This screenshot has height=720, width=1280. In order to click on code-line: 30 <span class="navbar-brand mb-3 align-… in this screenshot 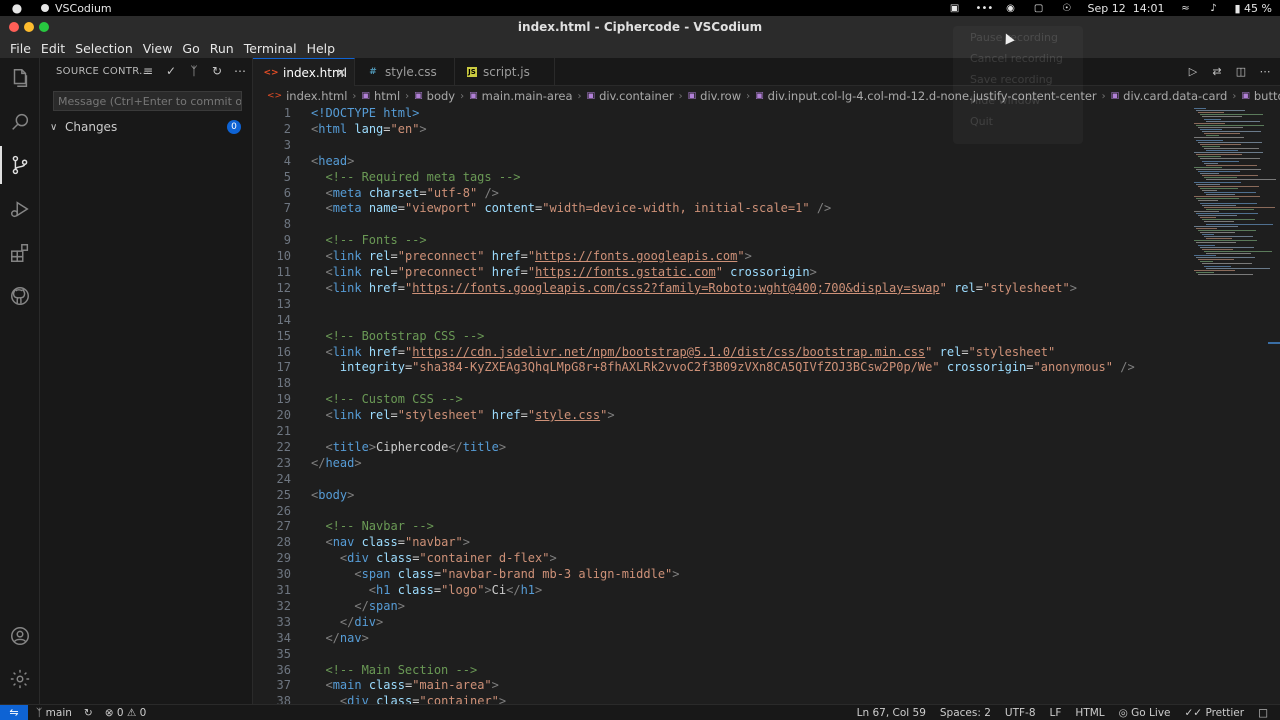, I will do `click(723, 575)`.